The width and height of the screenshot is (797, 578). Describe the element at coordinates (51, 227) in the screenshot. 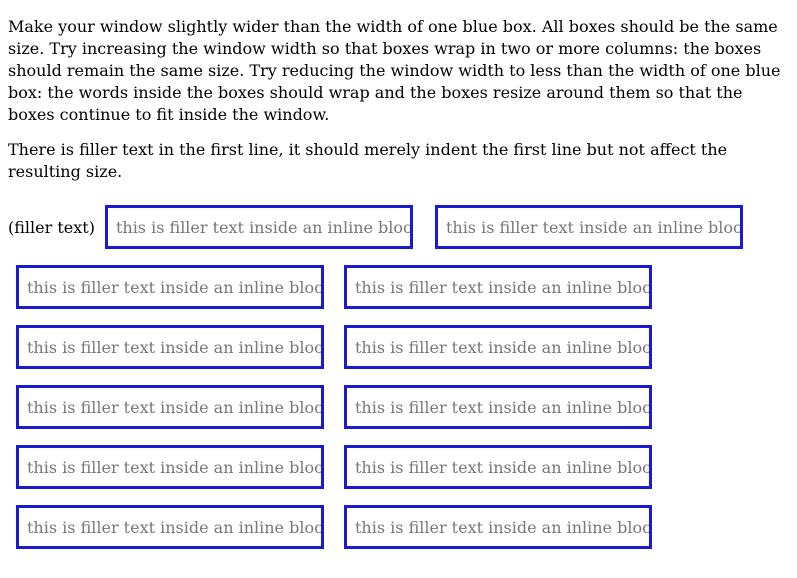

I see `leading-filler-text: (filler text)` at that location.